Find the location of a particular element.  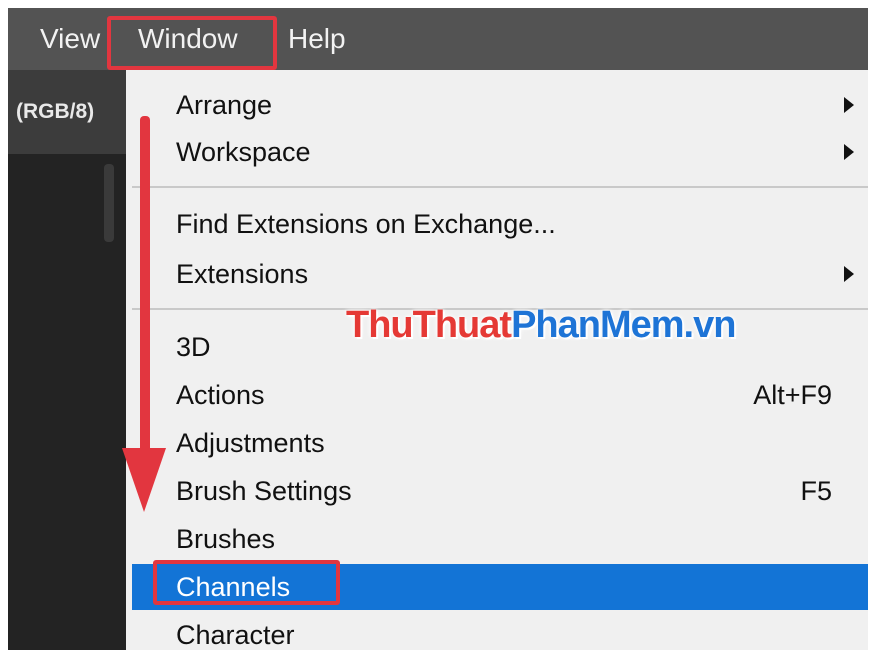

menu-item-actions: Actions Alt+F9 is located at coordinates (500, 395).